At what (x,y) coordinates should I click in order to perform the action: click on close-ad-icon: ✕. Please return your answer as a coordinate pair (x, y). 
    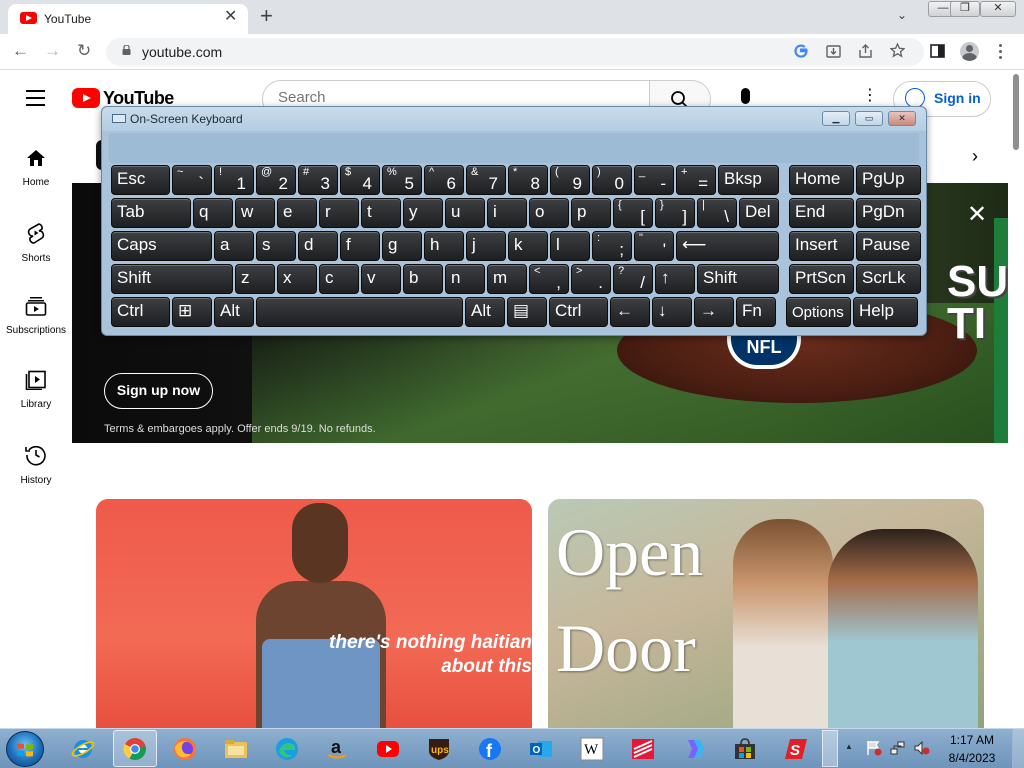
    Looking at the image, I should click on (977, 215).